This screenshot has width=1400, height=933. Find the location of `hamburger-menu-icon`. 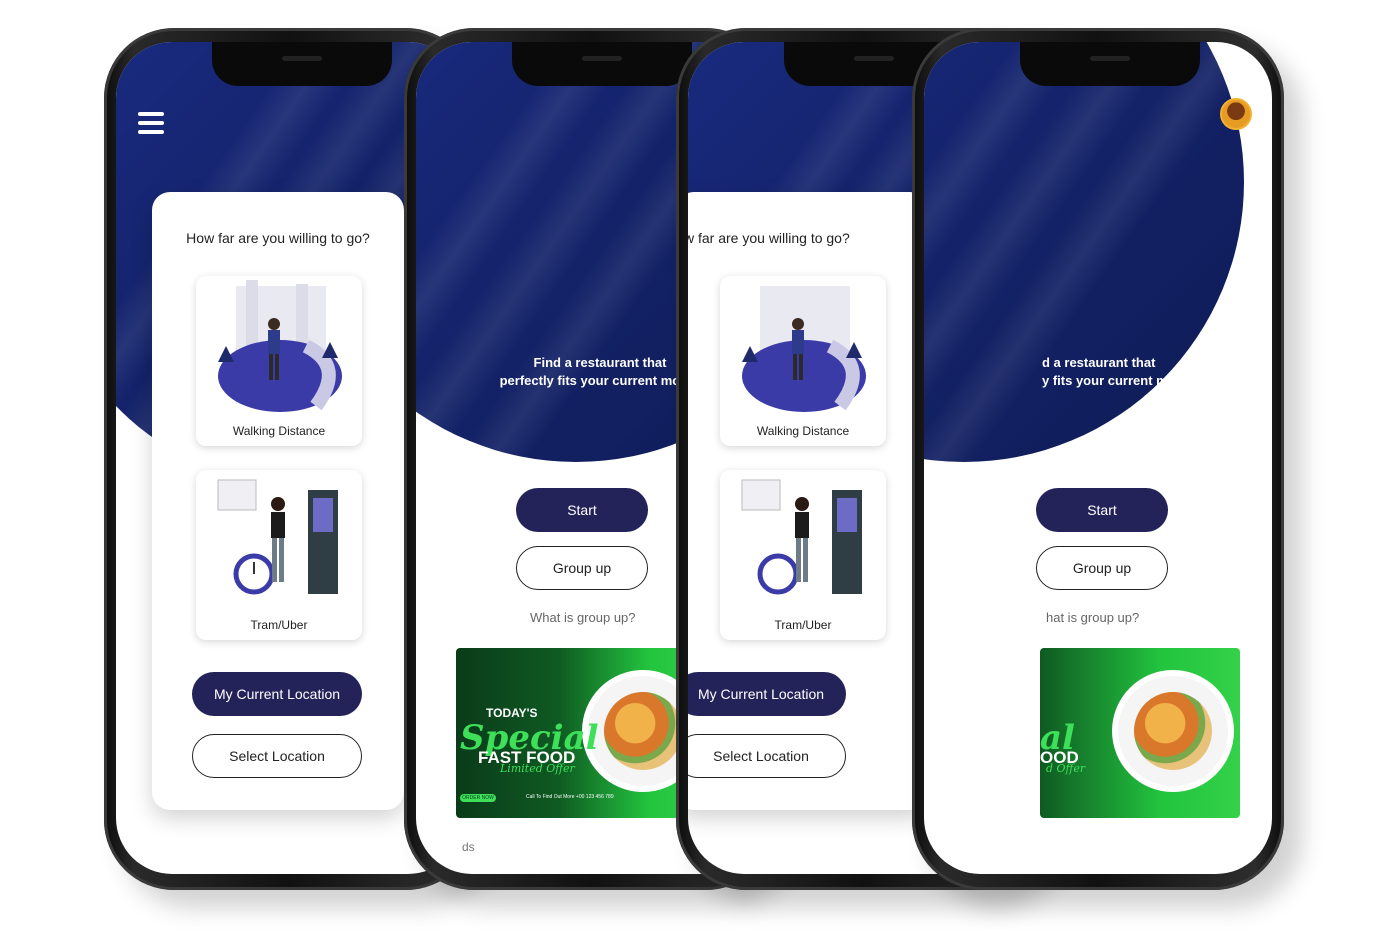

hamburger-menu-icon is located at coordinates (151, 123).